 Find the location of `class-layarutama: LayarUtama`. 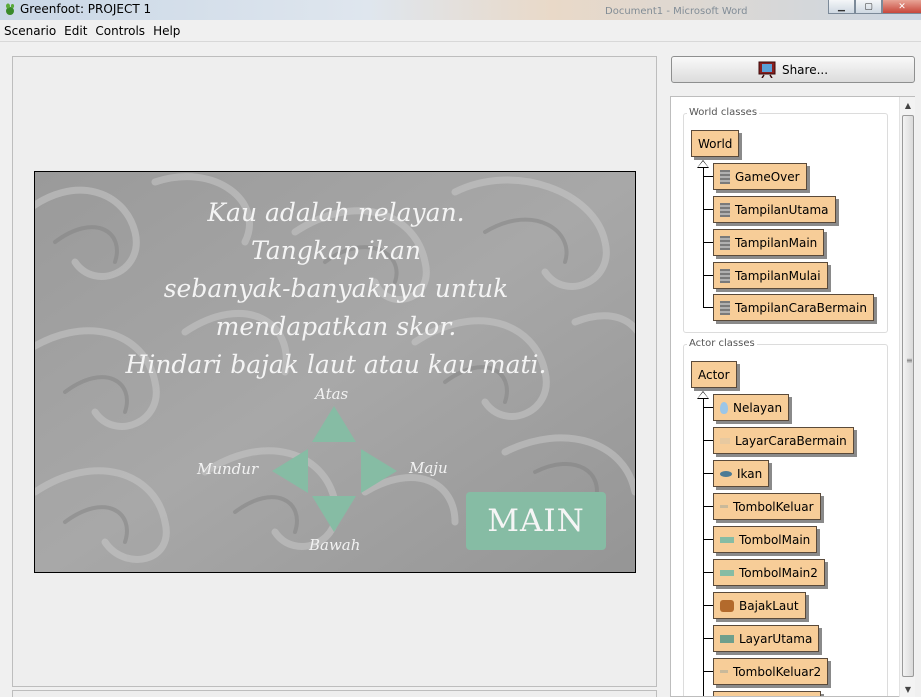

class-layarutama: LayarUtama is located at coordinates (766, 638).